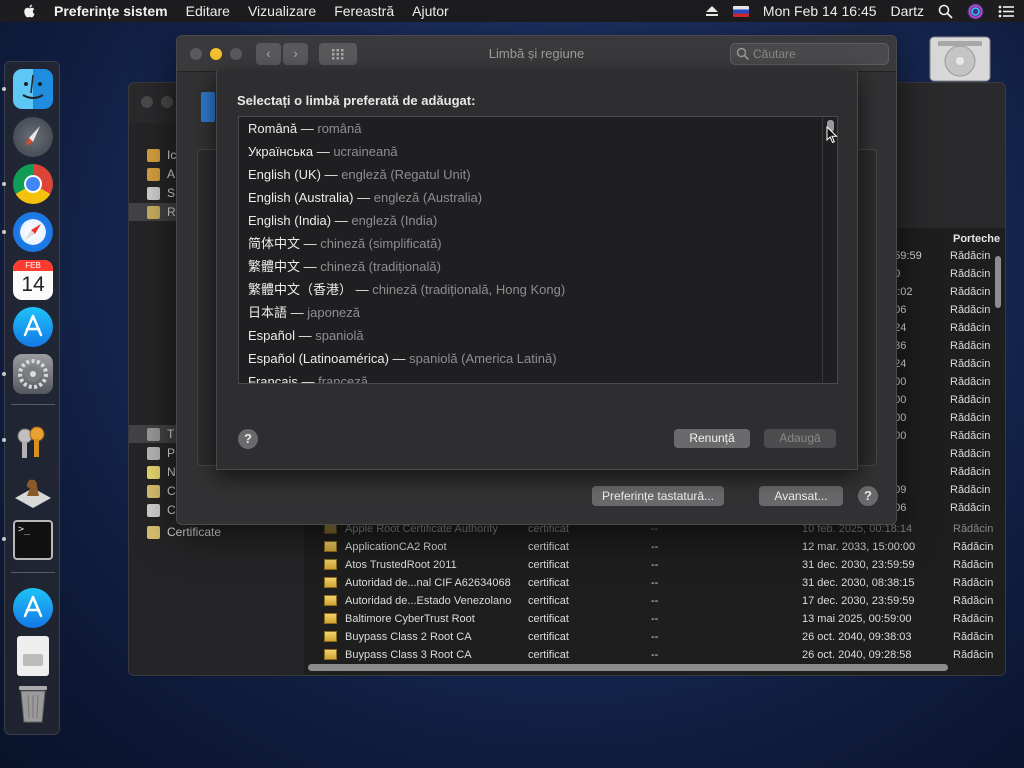 Image resolution: width=1024 pixels, height=768 pixels. Describe the element at coordinates (300, 289) in the screenshot. I see `language-native: 繁體中文（香港）` at that location.